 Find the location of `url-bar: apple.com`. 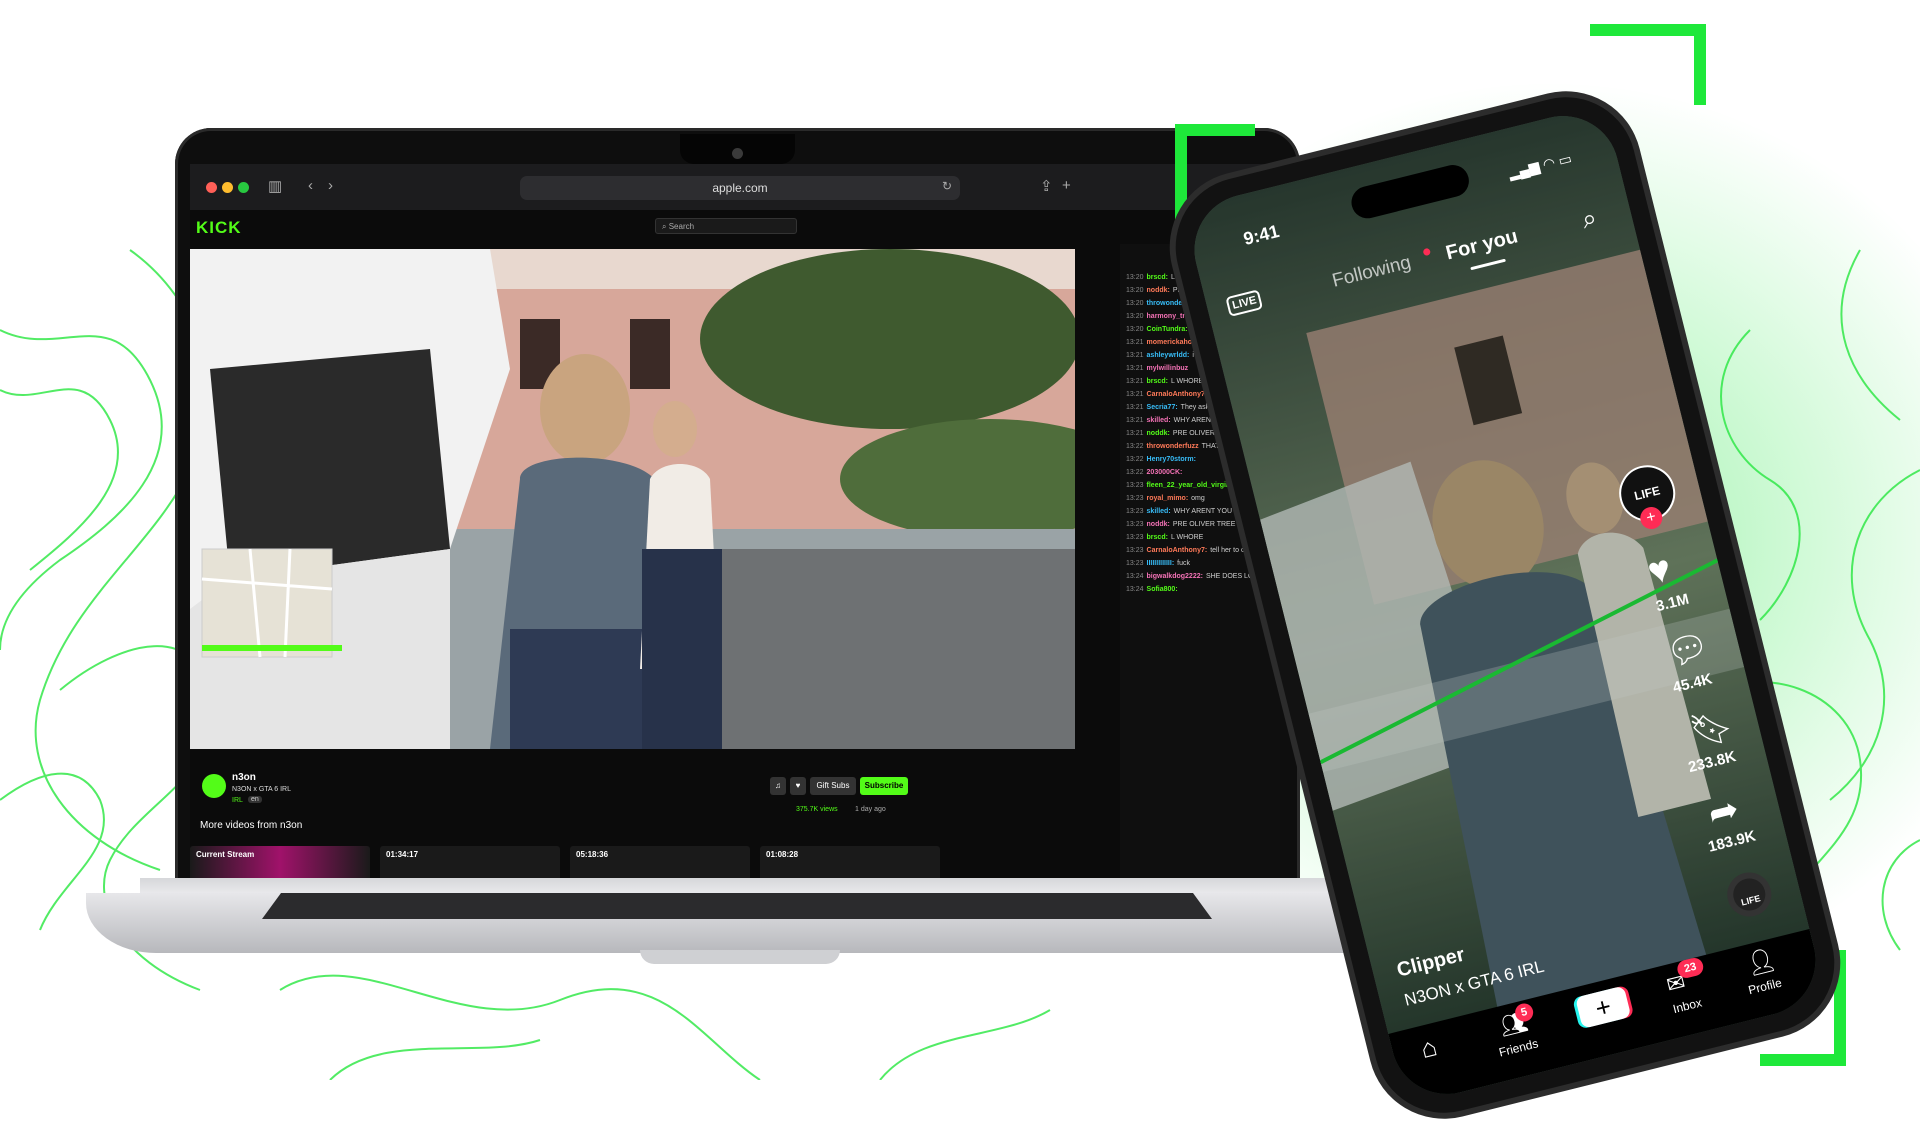

url-bar: apple.com is located at coordinates (740, 188).